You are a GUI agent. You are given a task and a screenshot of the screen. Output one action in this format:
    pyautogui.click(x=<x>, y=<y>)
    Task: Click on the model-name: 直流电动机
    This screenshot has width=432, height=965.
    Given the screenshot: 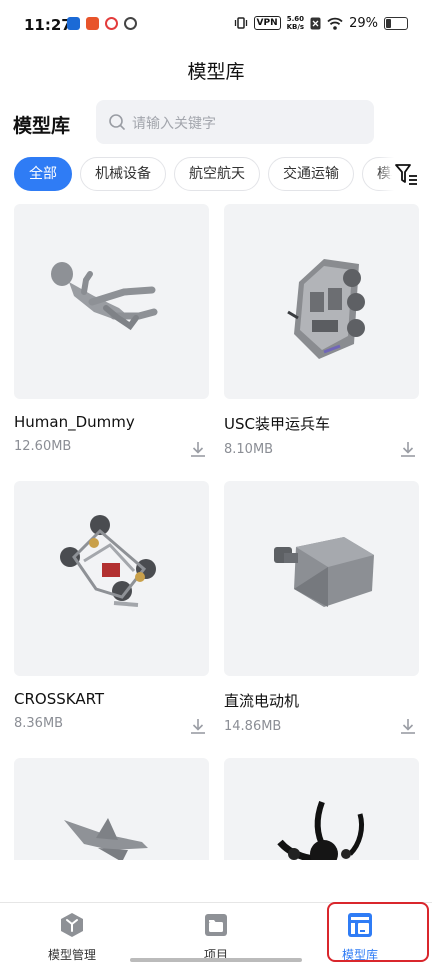 What is the action you would take?
    pyautogui.click(x=262, y=701)
    